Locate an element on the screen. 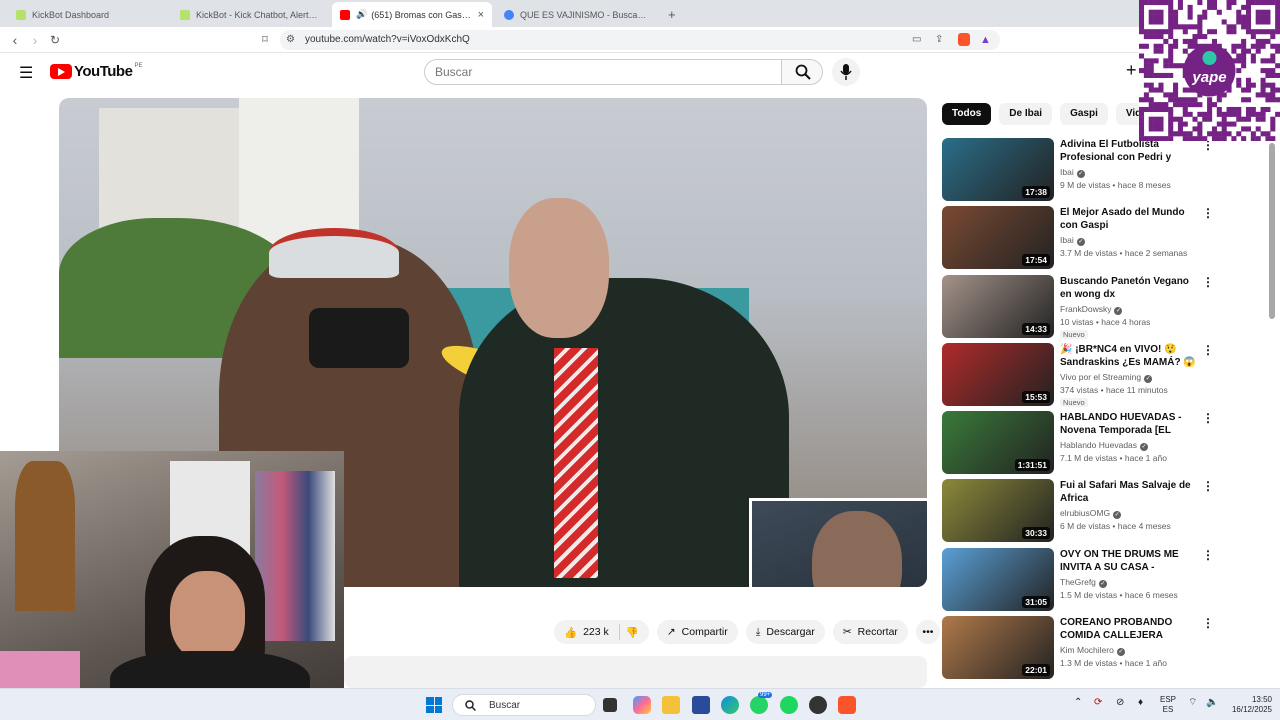 This screenshot has height=720, width=1280. microphone-icon: ♦ is located at coordinates (1140, 703).